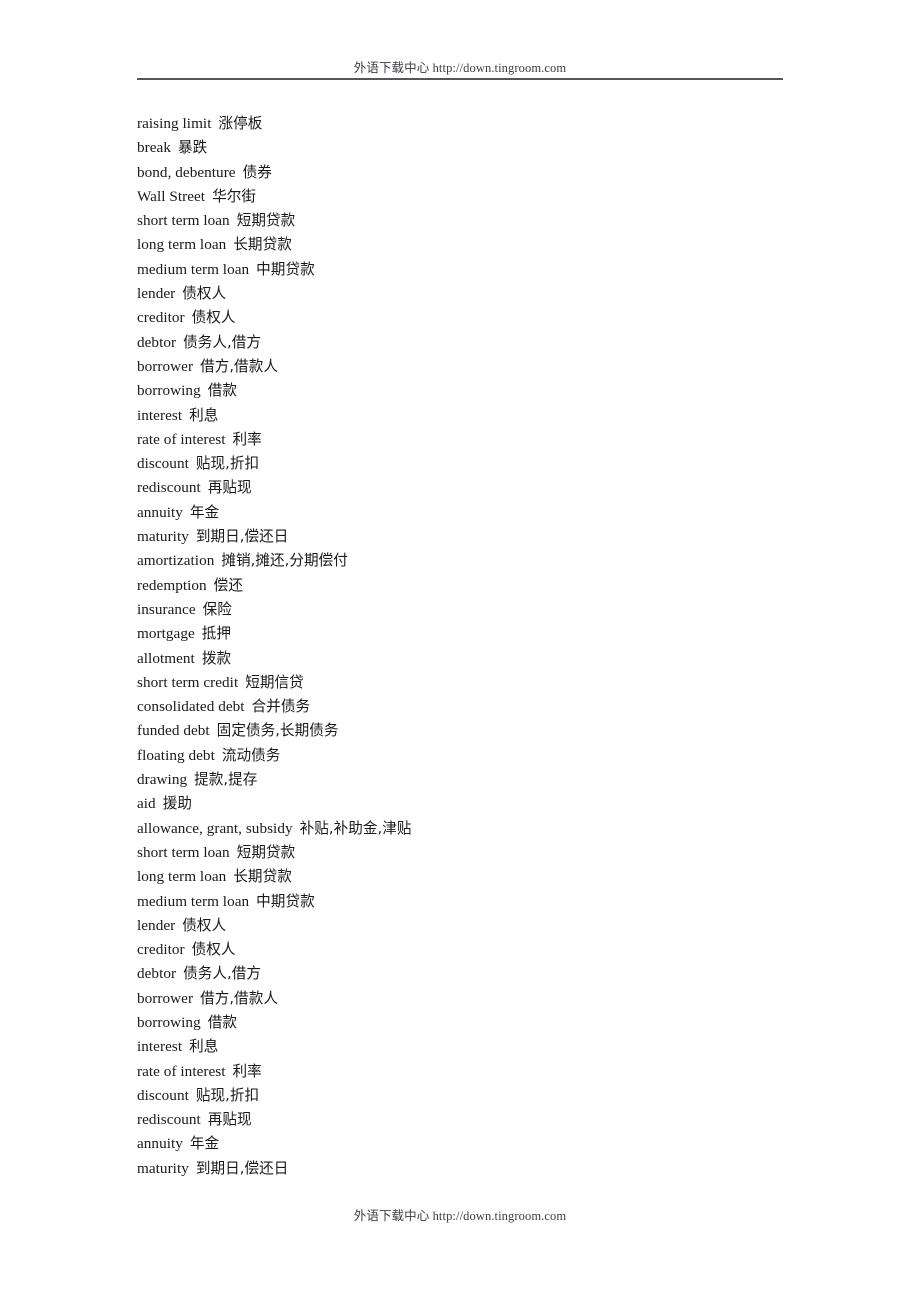 The height and width of the screenshot is (1302, 920). I want to click on vocabulary-term-english: bond, debenture, so click(186, 172).